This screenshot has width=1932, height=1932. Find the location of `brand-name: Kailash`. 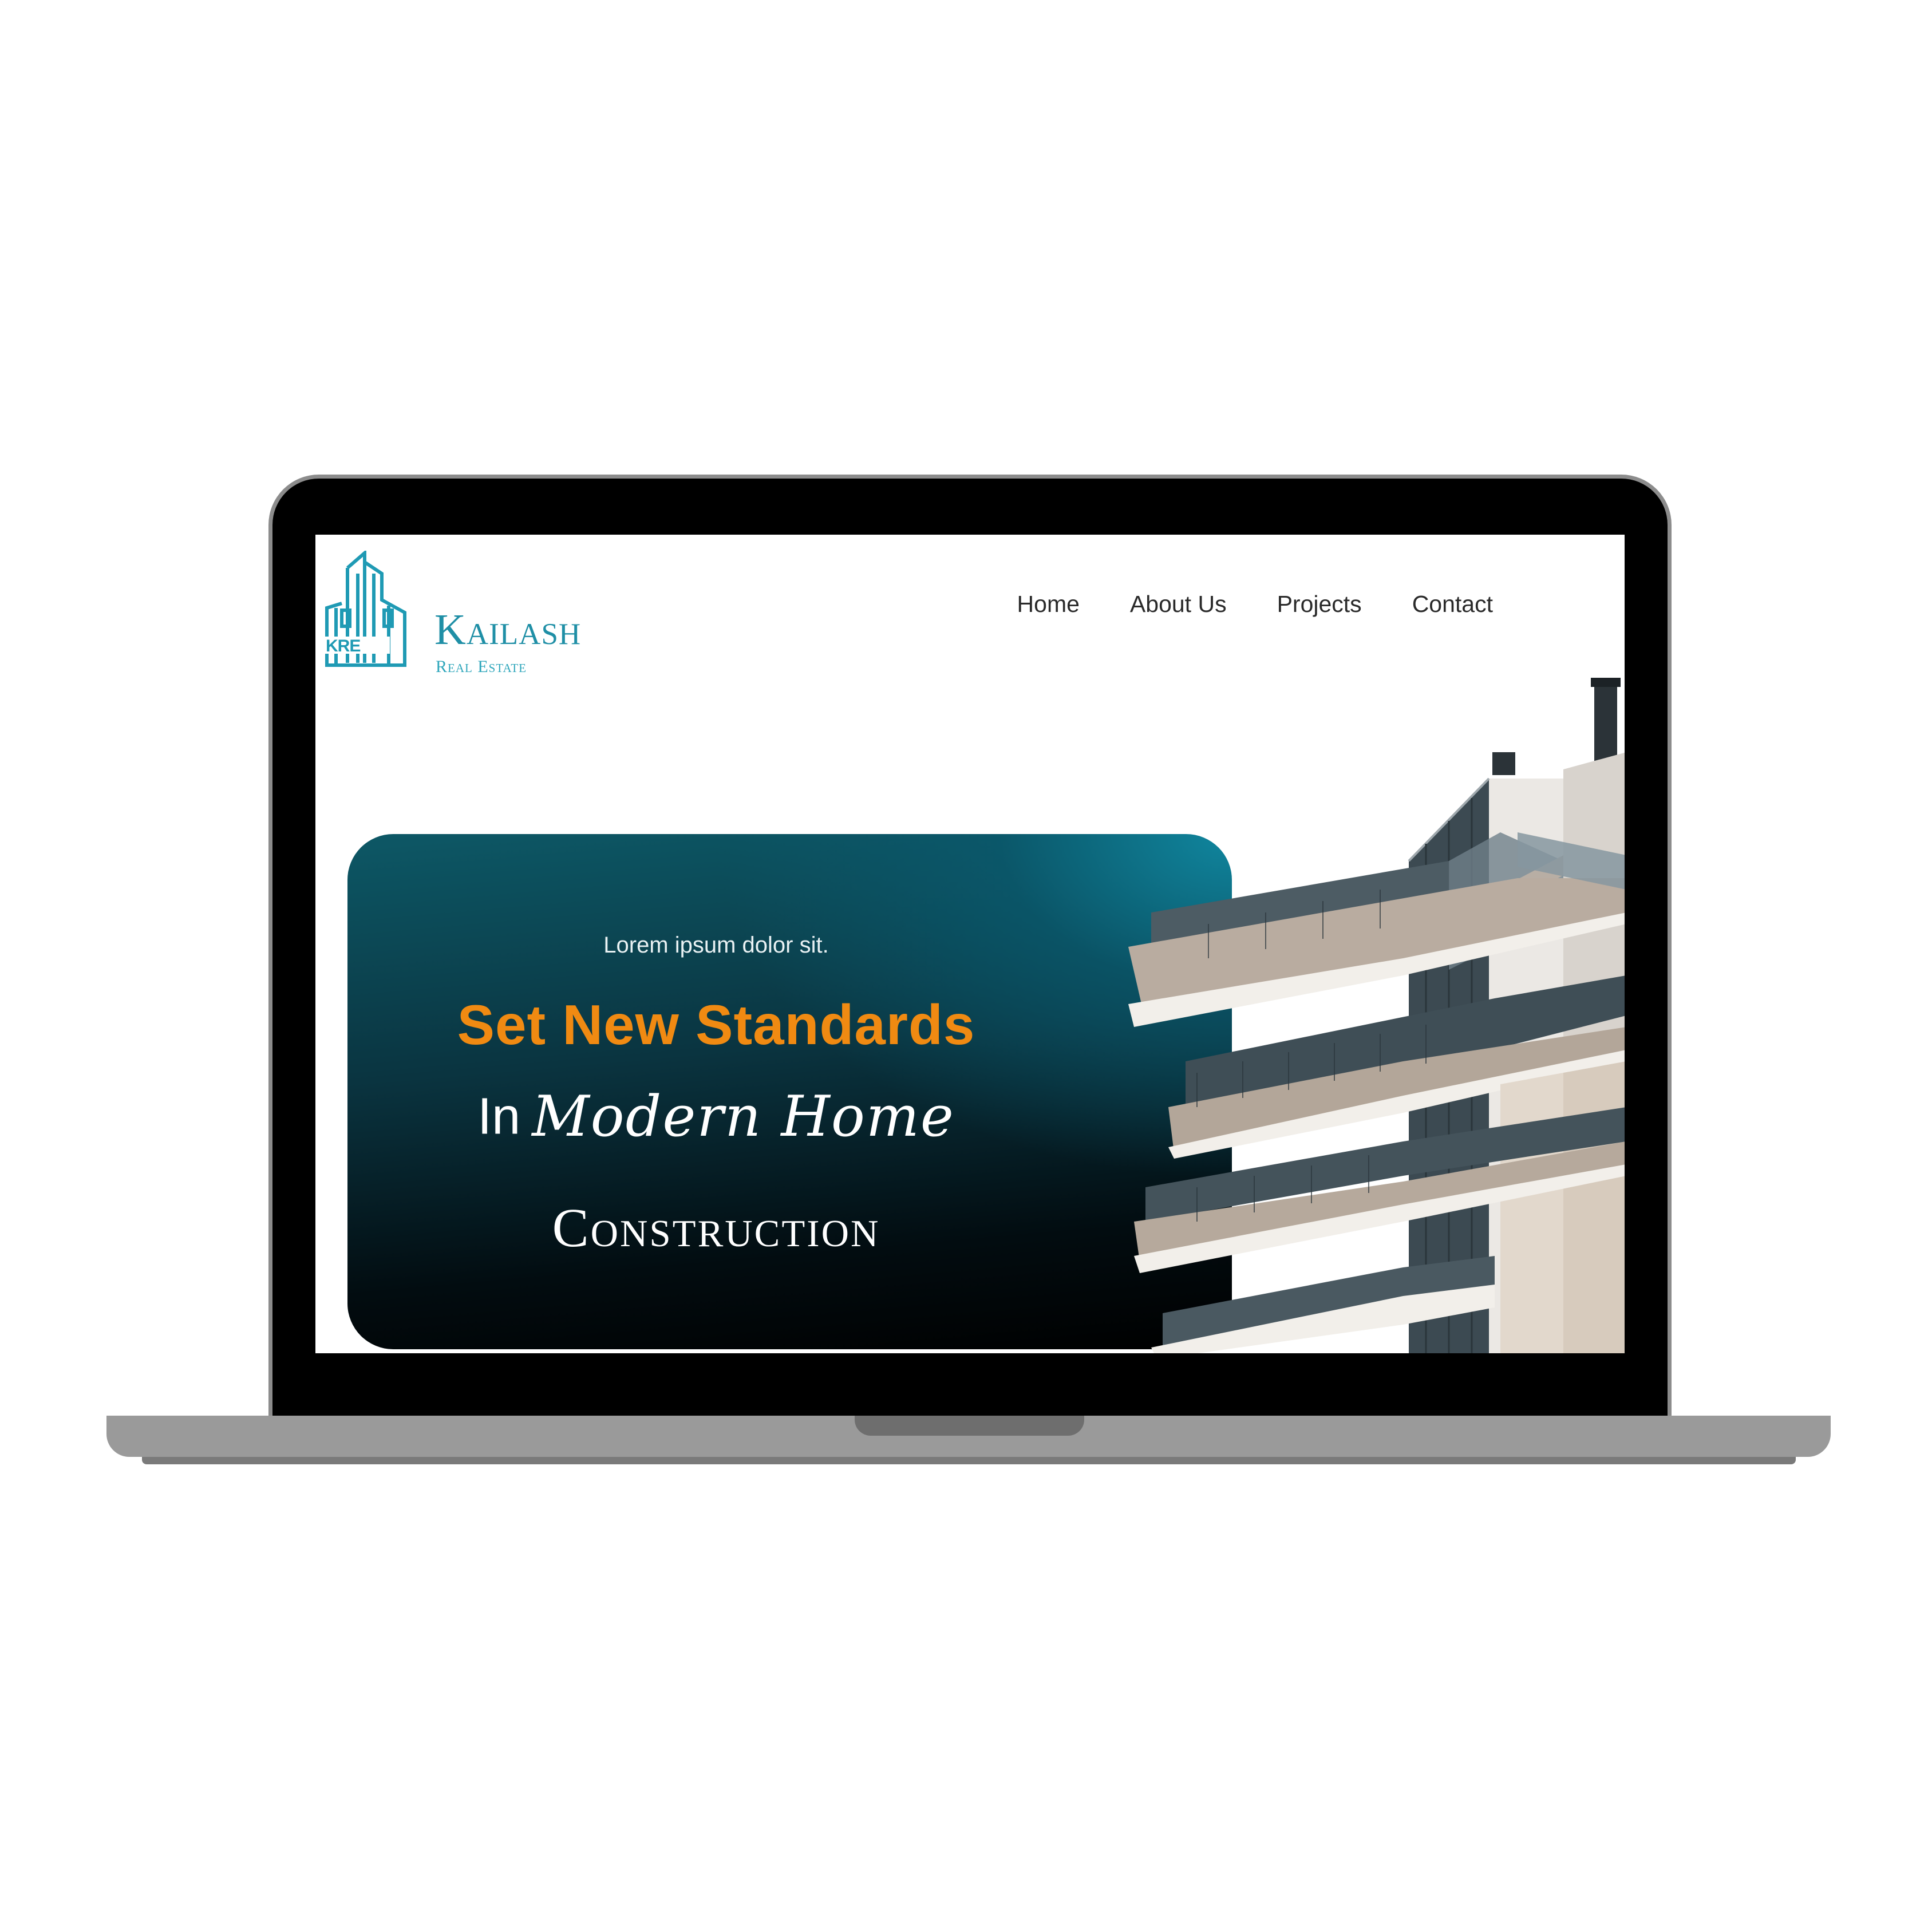

brand-name: Kailash is located at coordinates (508, 630).